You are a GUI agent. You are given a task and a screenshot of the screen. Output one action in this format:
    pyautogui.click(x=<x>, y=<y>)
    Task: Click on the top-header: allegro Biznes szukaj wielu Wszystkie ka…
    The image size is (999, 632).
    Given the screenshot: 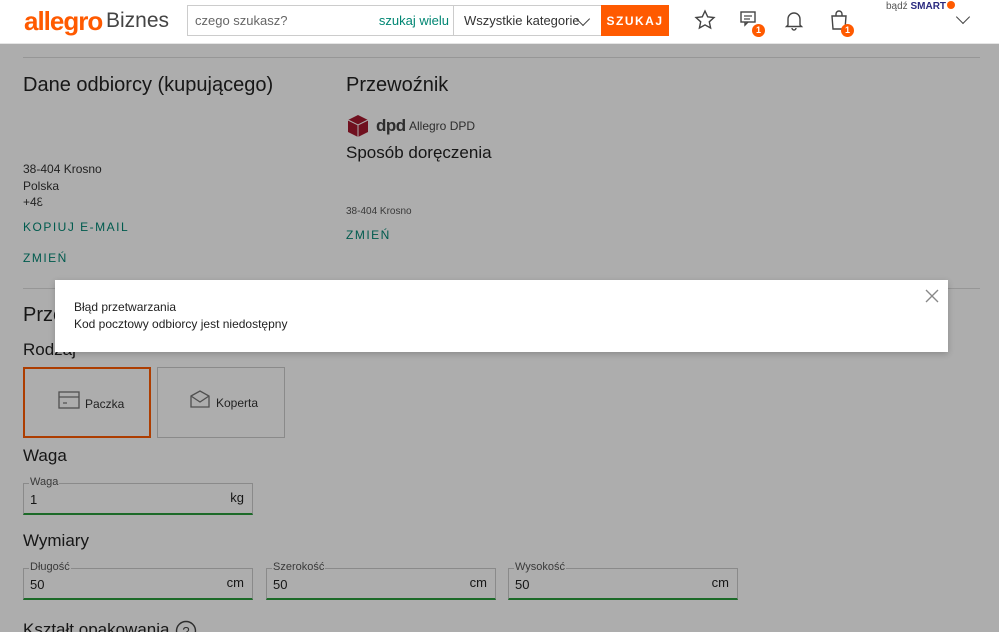 What is the action you would take?
    pyautogui.click(x=499, y=22)
    